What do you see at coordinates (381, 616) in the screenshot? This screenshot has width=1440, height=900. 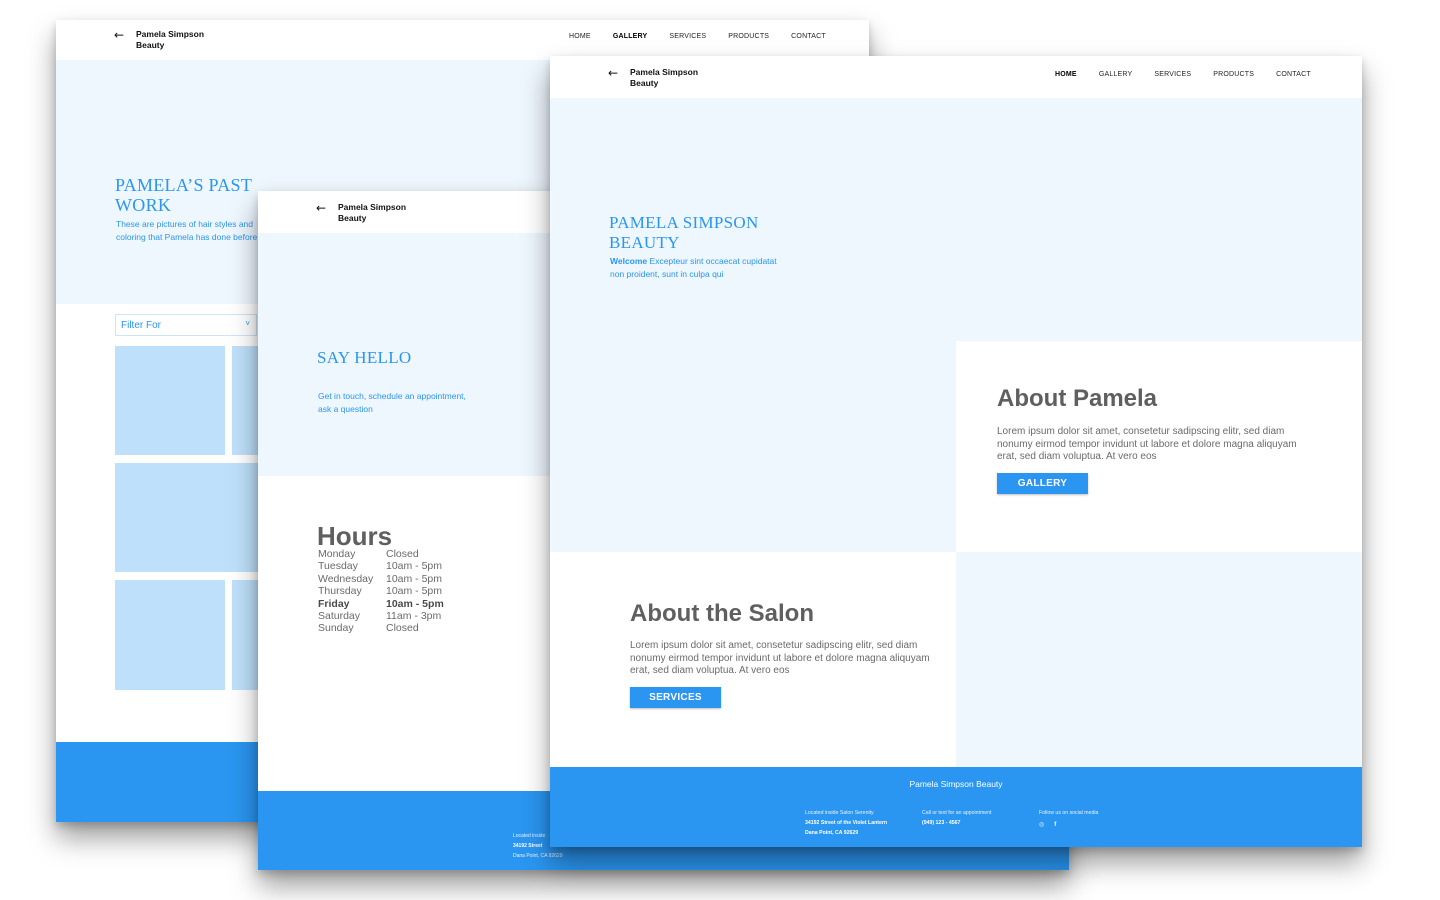 I see `hours-row: Saturday 11am - 3pm` at bounding box center [381, 616].